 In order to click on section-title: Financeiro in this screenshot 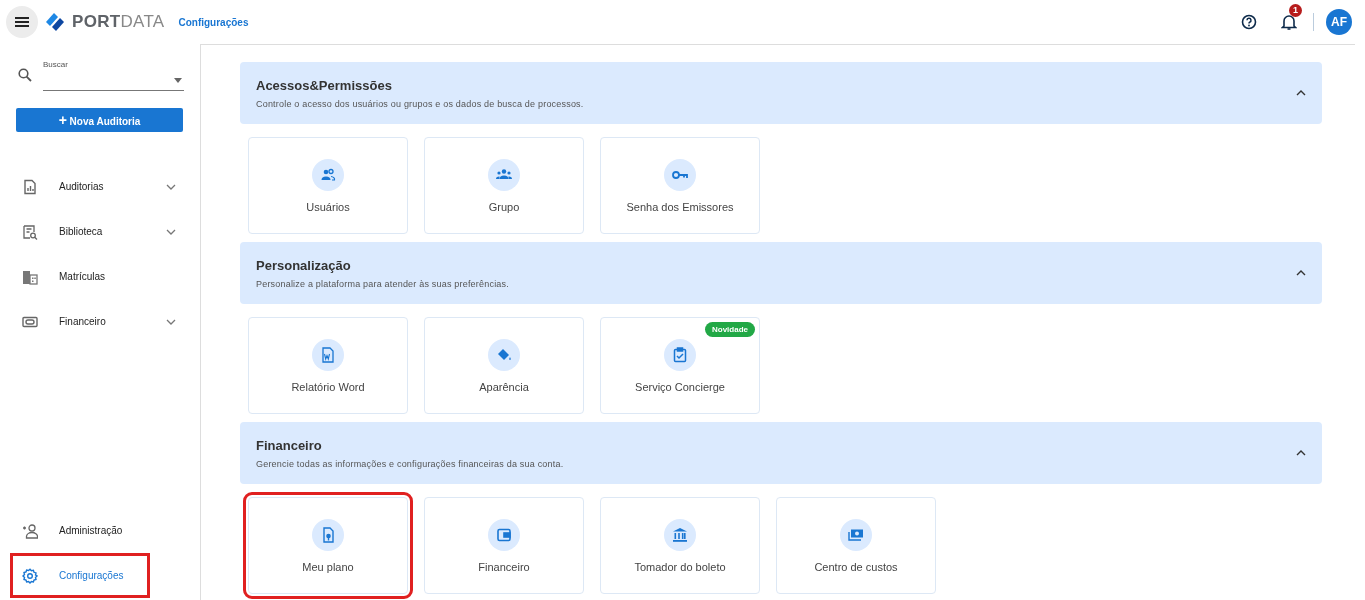, I will do `click(289, 445)`.